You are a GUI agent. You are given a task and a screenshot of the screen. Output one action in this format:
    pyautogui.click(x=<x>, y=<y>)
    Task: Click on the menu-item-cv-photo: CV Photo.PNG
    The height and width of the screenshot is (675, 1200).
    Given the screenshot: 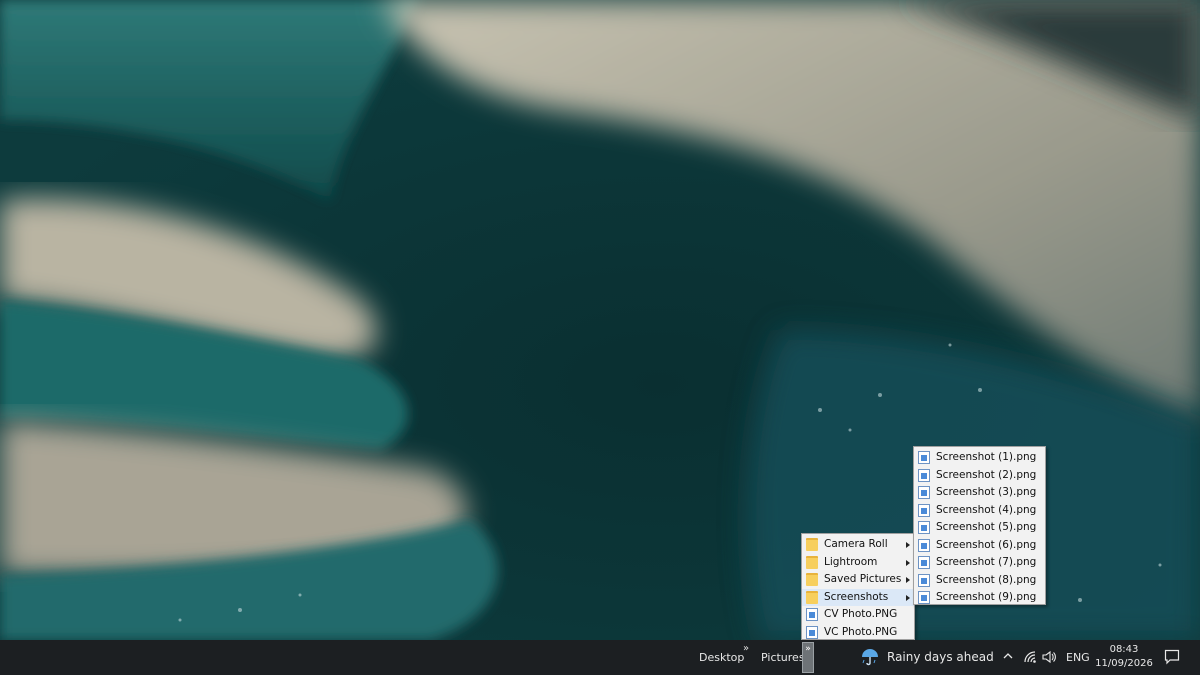 What is the action you would take?
    pyautogui.click(x=858, y=615)
    